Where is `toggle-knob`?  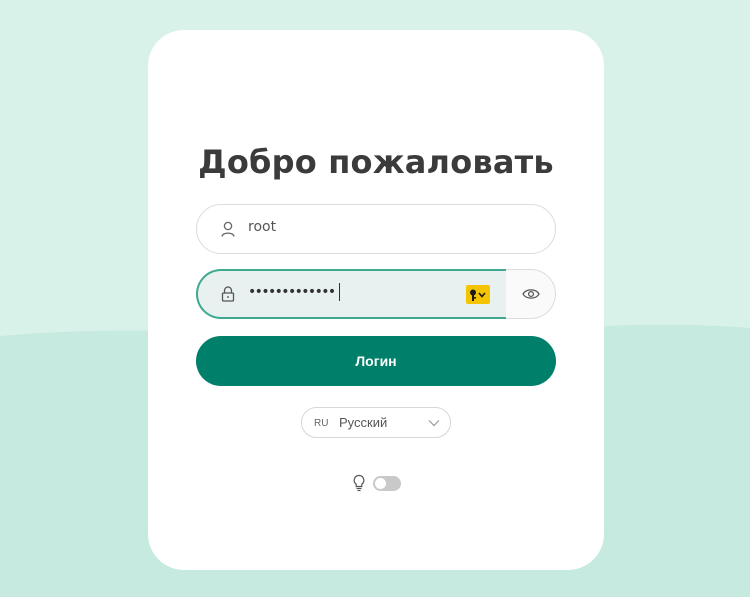 toggle-knob is located at coordinates (380, 483).